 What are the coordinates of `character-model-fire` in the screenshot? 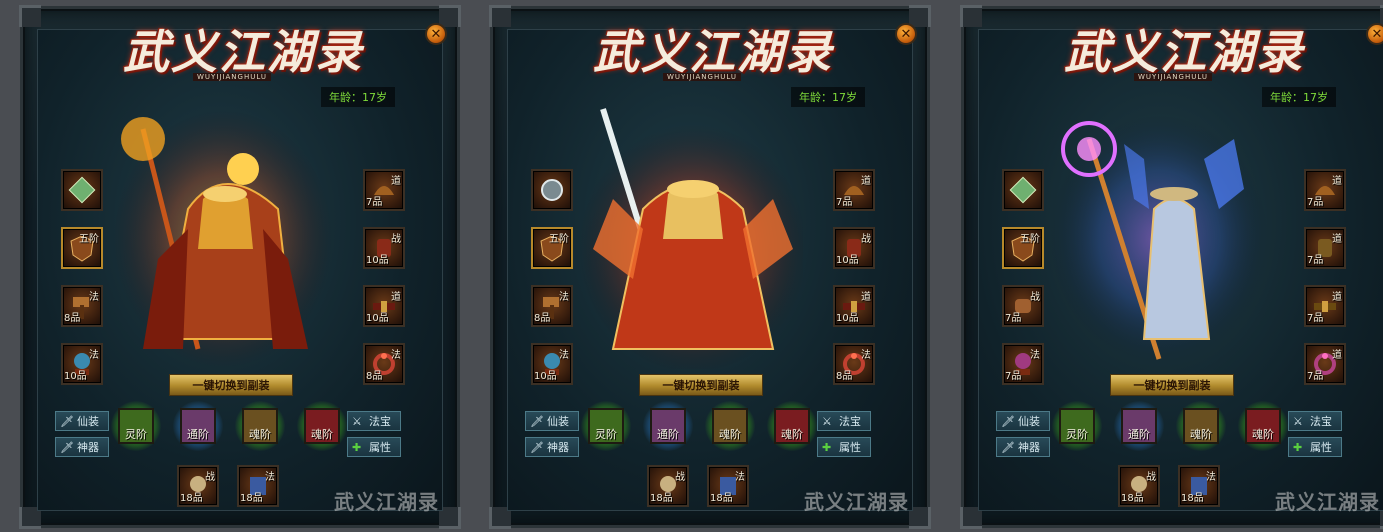 It's located at (223, 239).